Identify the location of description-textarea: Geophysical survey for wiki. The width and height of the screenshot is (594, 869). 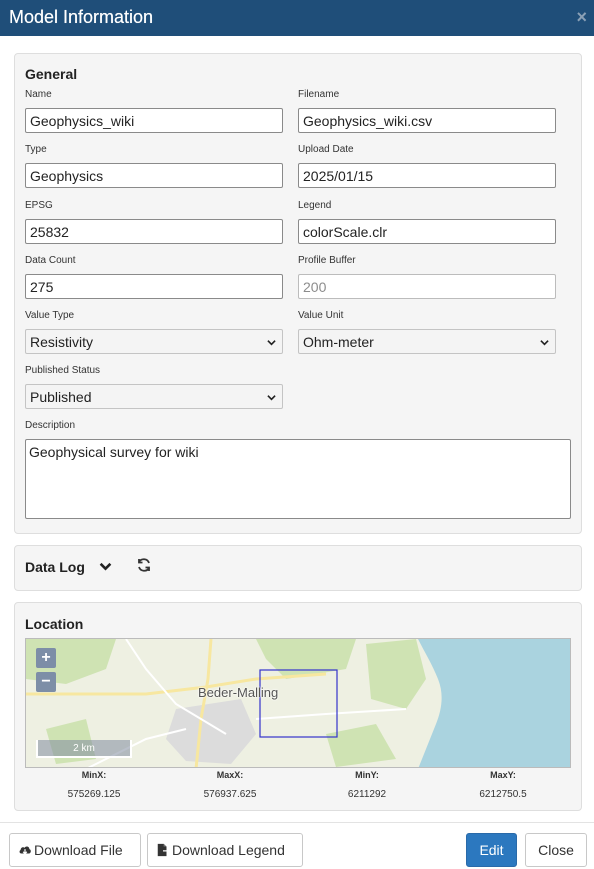
(298, 479).